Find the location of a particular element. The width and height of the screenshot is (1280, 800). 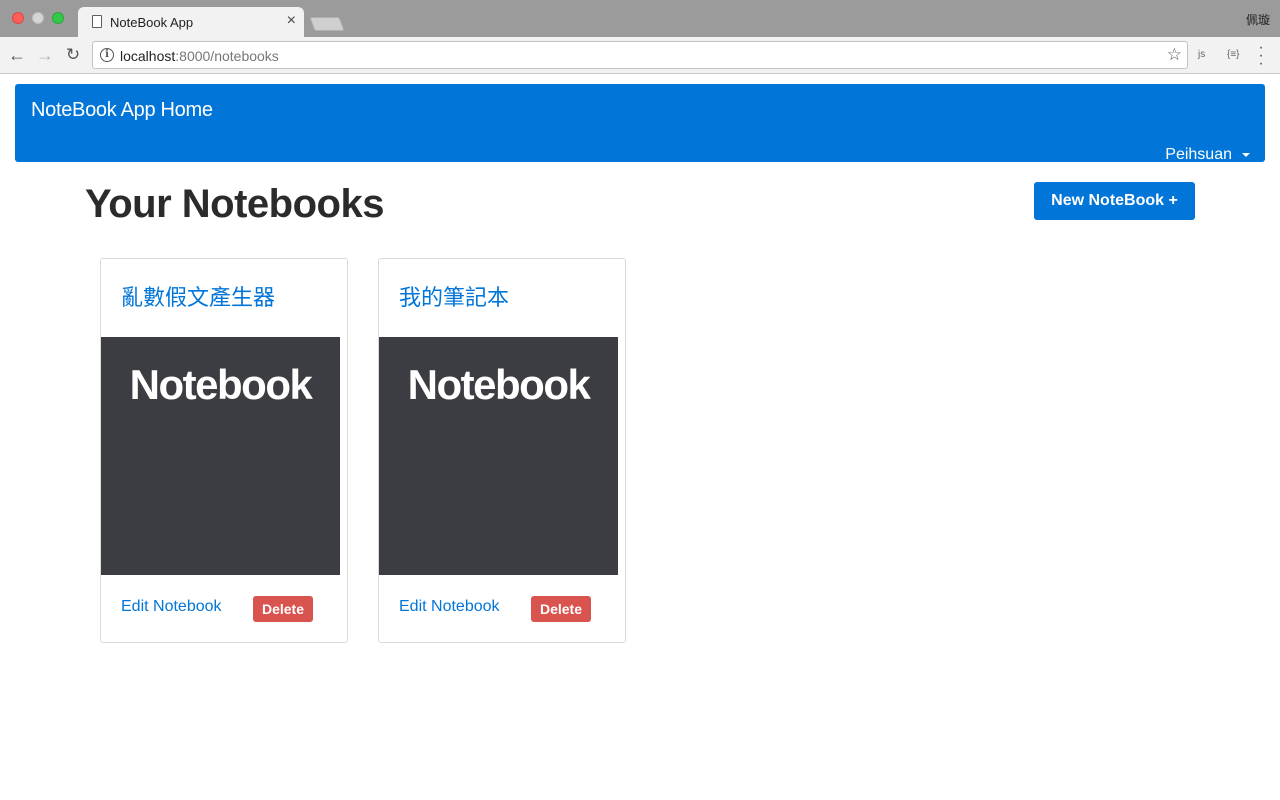

new-notebook-button: New NoteBook + is located at coordinates (1114, 201).